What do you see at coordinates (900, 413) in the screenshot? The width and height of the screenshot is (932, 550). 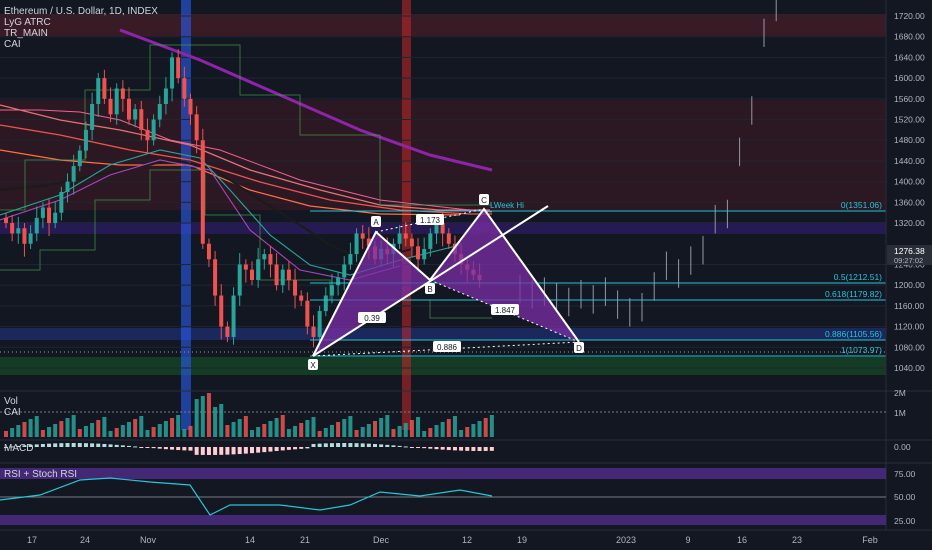 I see `volume-tick-label: 1M` at bounding box center [900, 413].